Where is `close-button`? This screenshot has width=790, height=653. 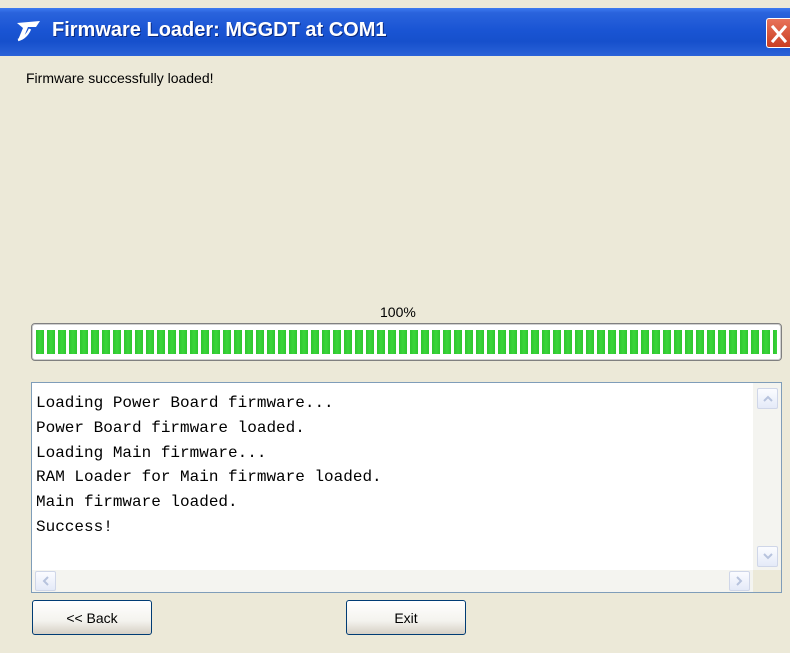
close-button is located at coordinates (778, 33).